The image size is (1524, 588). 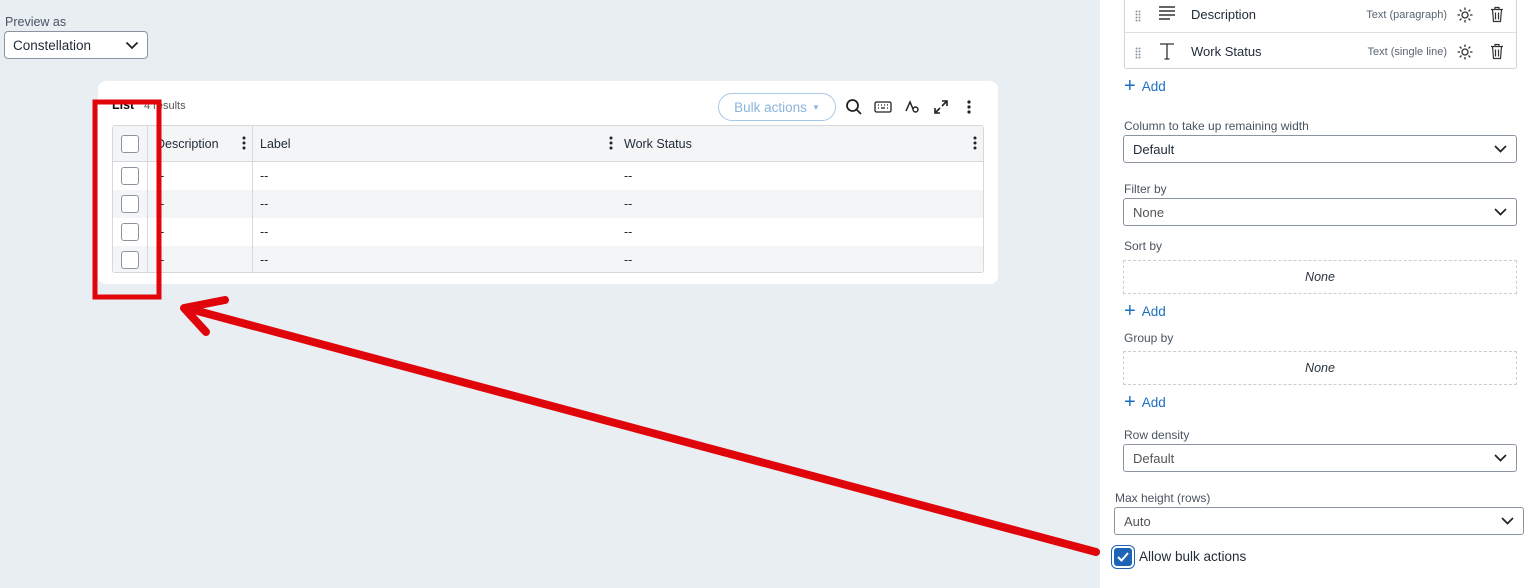 What do you see at coordinates (130, 143) in the screenshot?
I see `select-all-checkbox` at bounding box center [130, 143].